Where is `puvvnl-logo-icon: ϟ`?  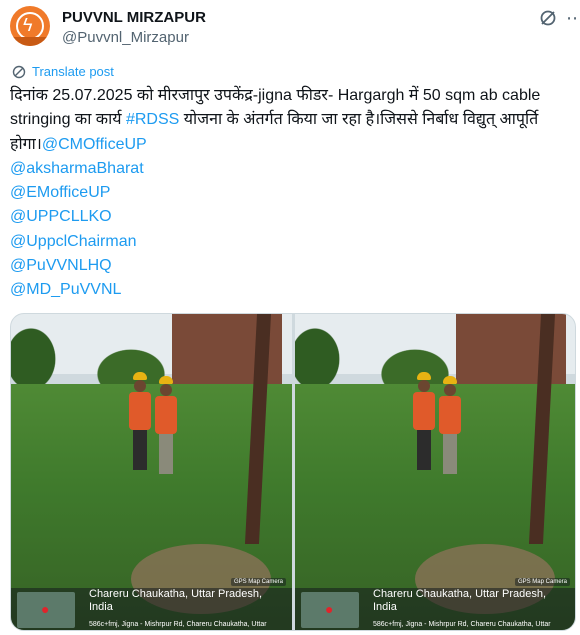
puvvnl-logo-icon: ϟ is located at coordinates (30, 26).